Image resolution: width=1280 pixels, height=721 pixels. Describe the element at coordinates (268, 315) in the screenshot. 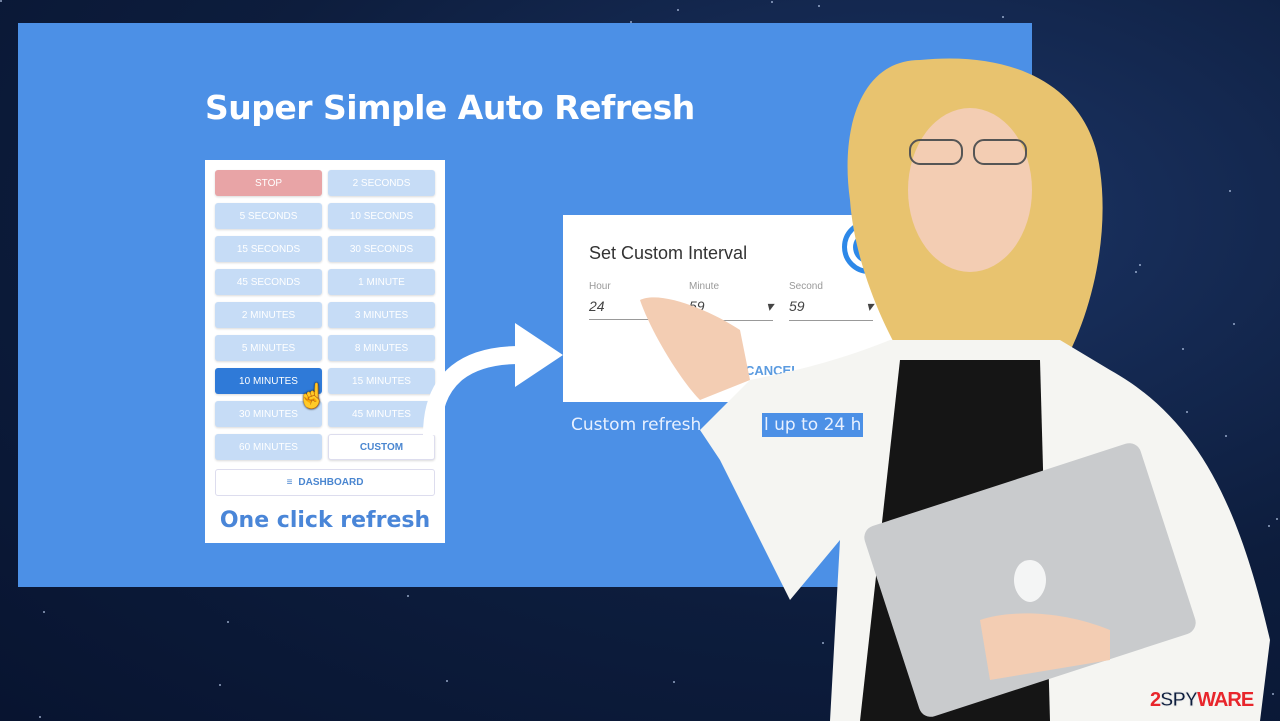

I see `interval-button: 2 MINUTES` at that location.